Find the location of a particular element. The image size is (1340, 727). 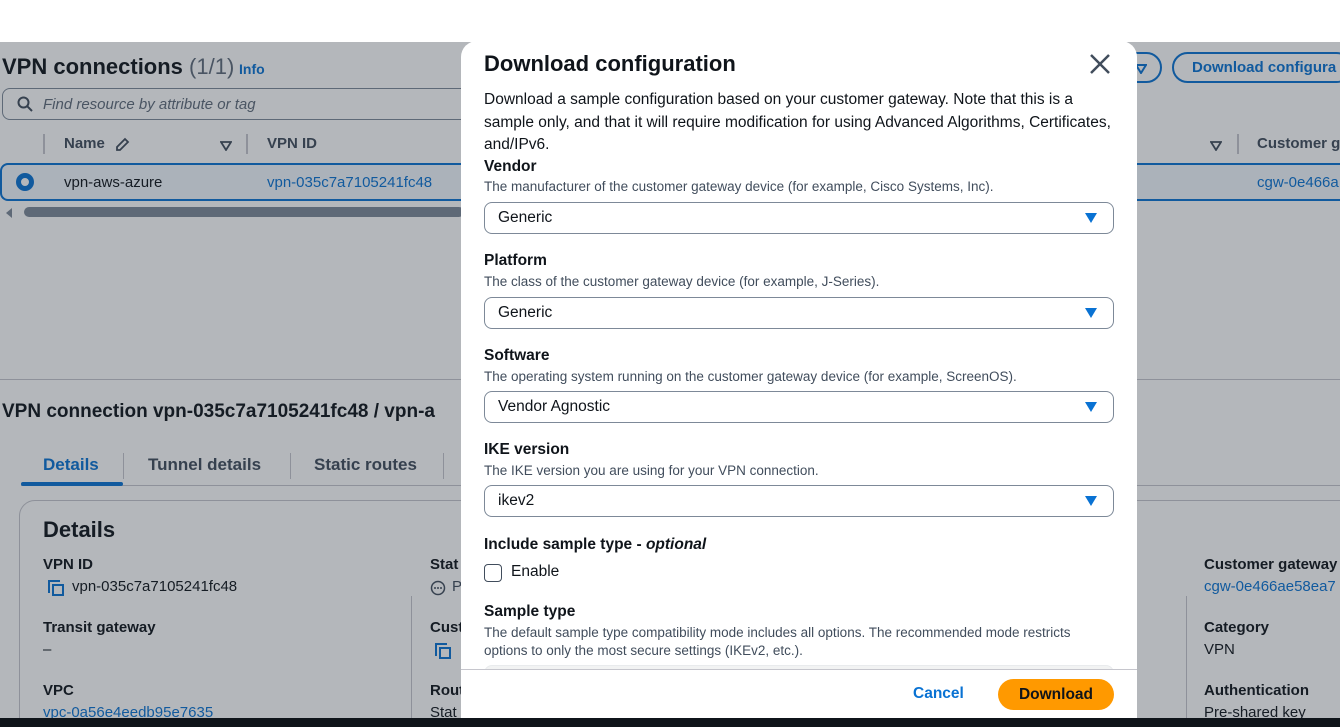

enable-checkbox is located at coordinates (493, 573).